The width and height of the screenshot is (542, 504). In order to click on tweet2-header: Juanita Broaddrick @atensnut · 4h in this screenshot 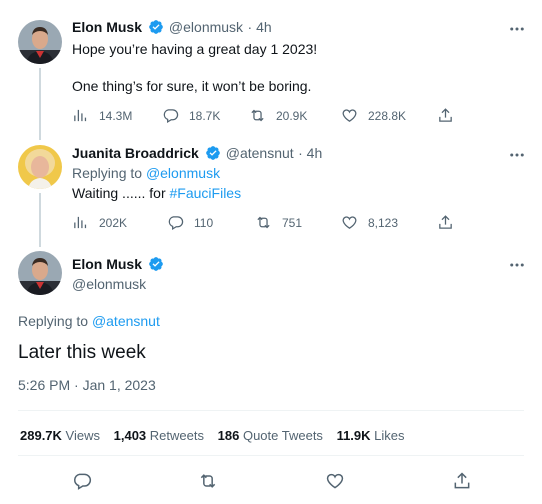, I will do `click(197, 154)`.